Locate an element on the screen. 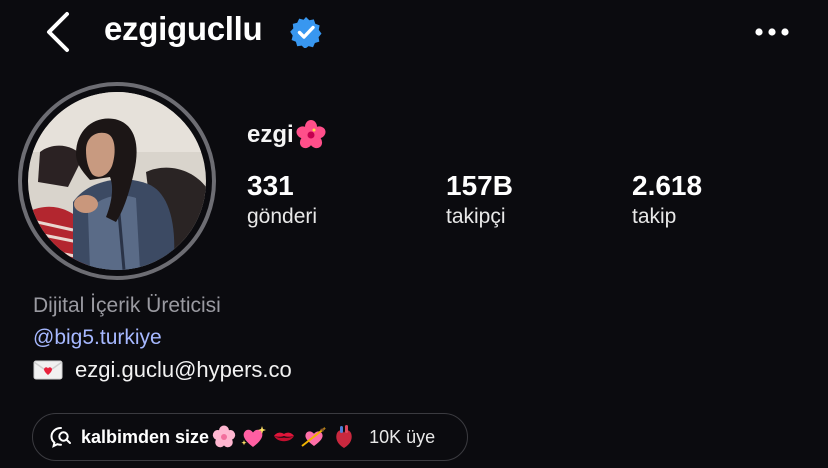  anatomical-heart-icon is located at coordinates (344, 436).